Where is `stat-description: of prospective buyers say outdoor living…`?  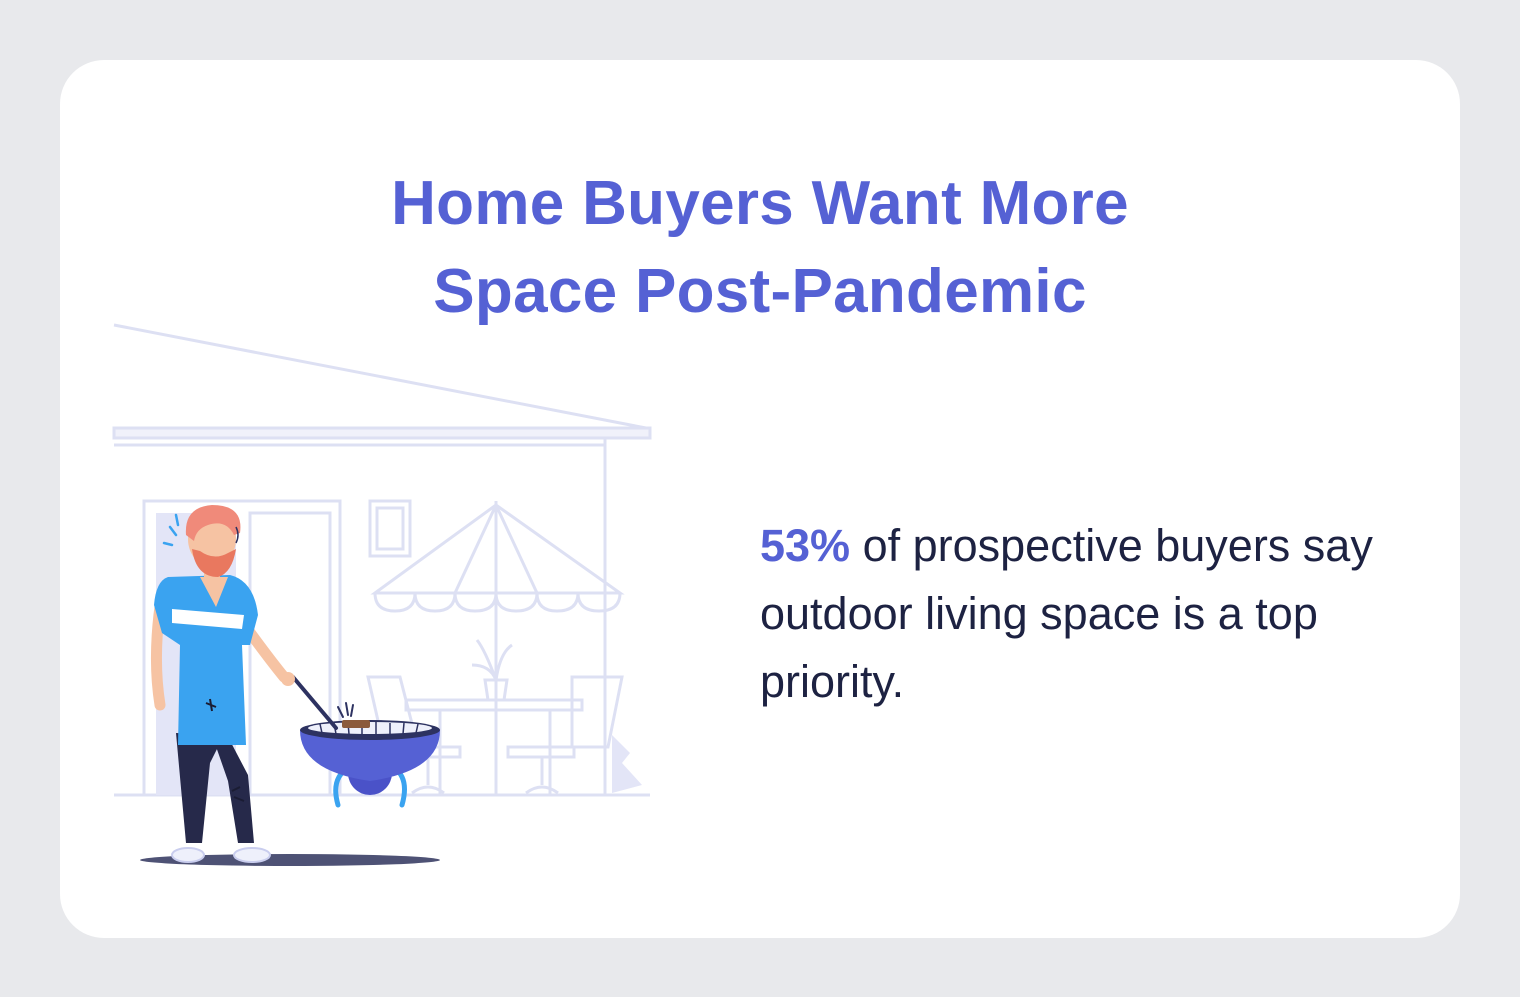
stat-description: of prospective buyers say outdoor living… is located at coordinates (1066, 613).